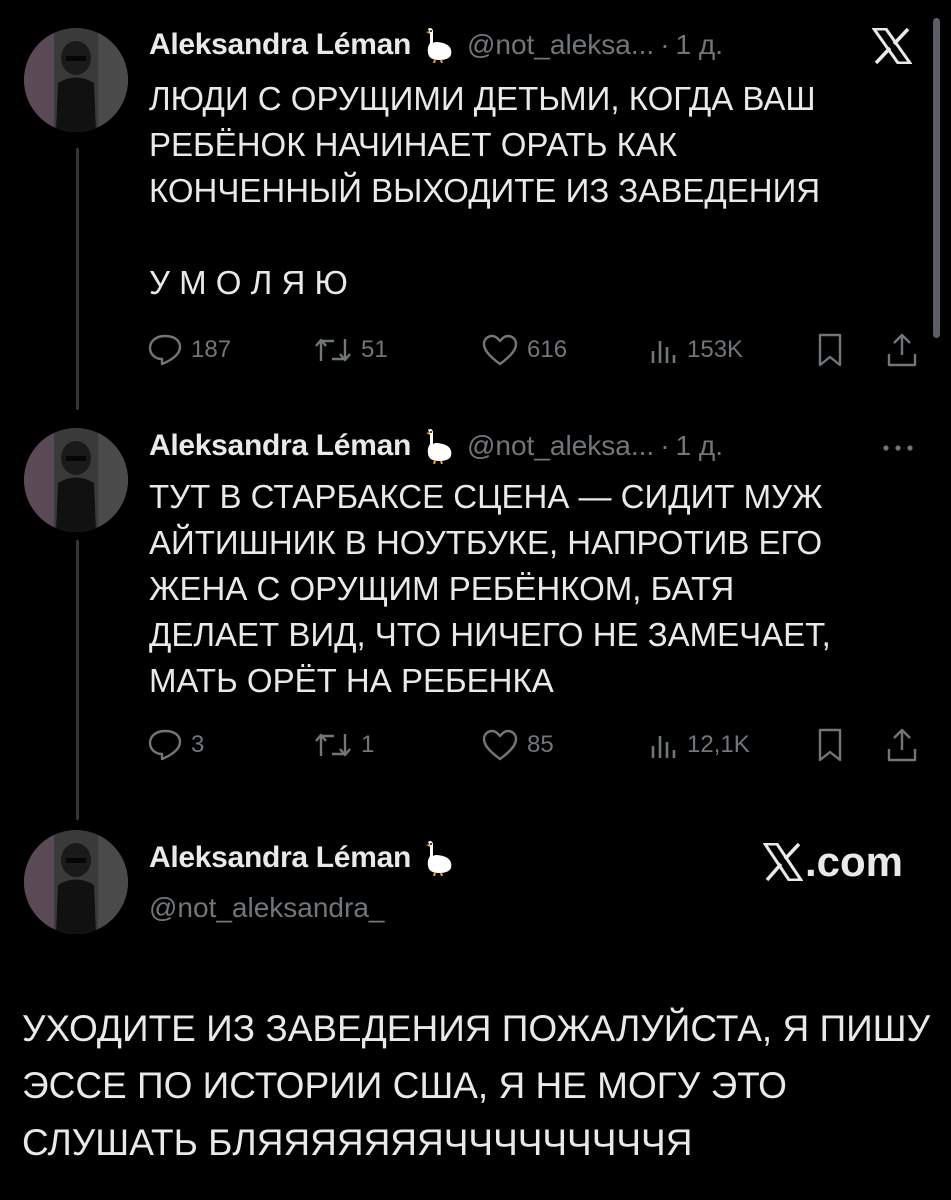 Image resolution: width=951 pixels, height=1200 pixels. What do you see at coordinates (853, 861) in the screenshot?
I see `brand-text: .com` at bounding box center [853, 861].